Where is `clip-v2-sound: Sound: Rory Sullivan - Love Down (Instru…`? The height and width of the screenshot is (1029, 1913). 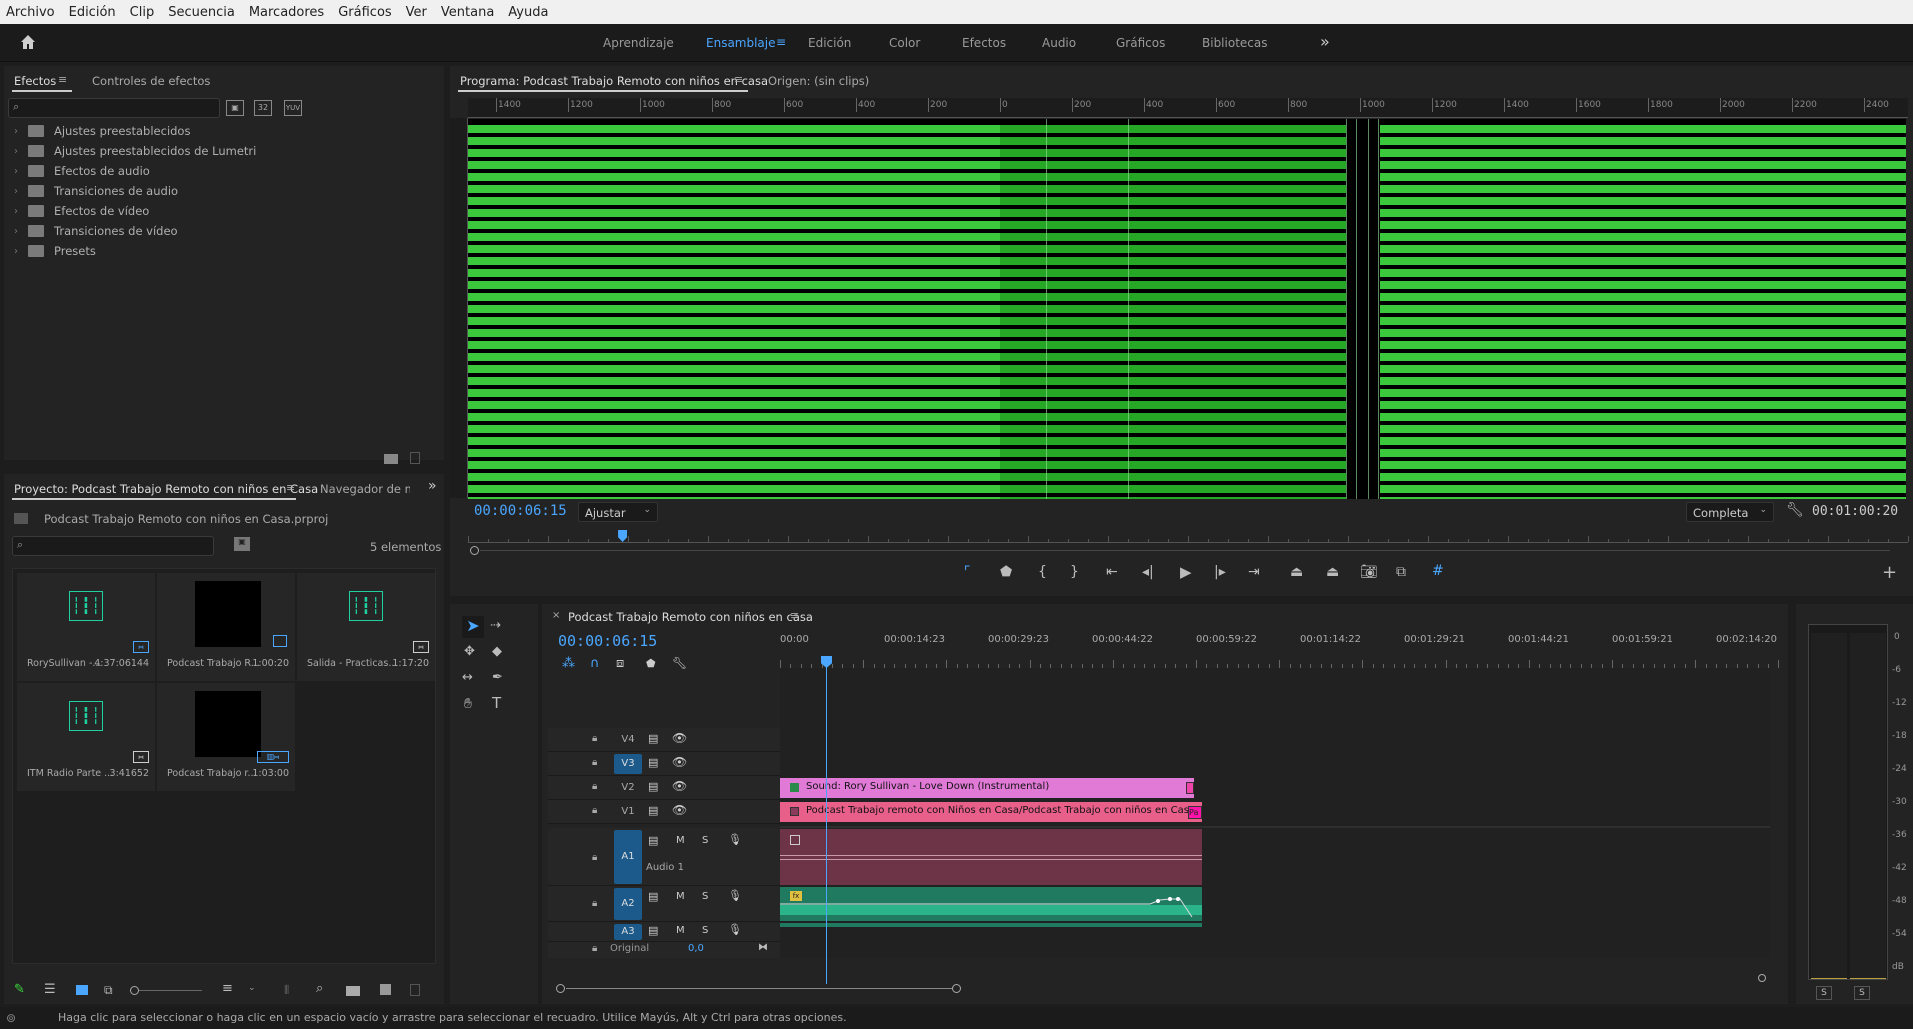 clip-v2-sound: Sound: Rory Sullivan - Love Down (Instru… is located at coordinates (987, 788).